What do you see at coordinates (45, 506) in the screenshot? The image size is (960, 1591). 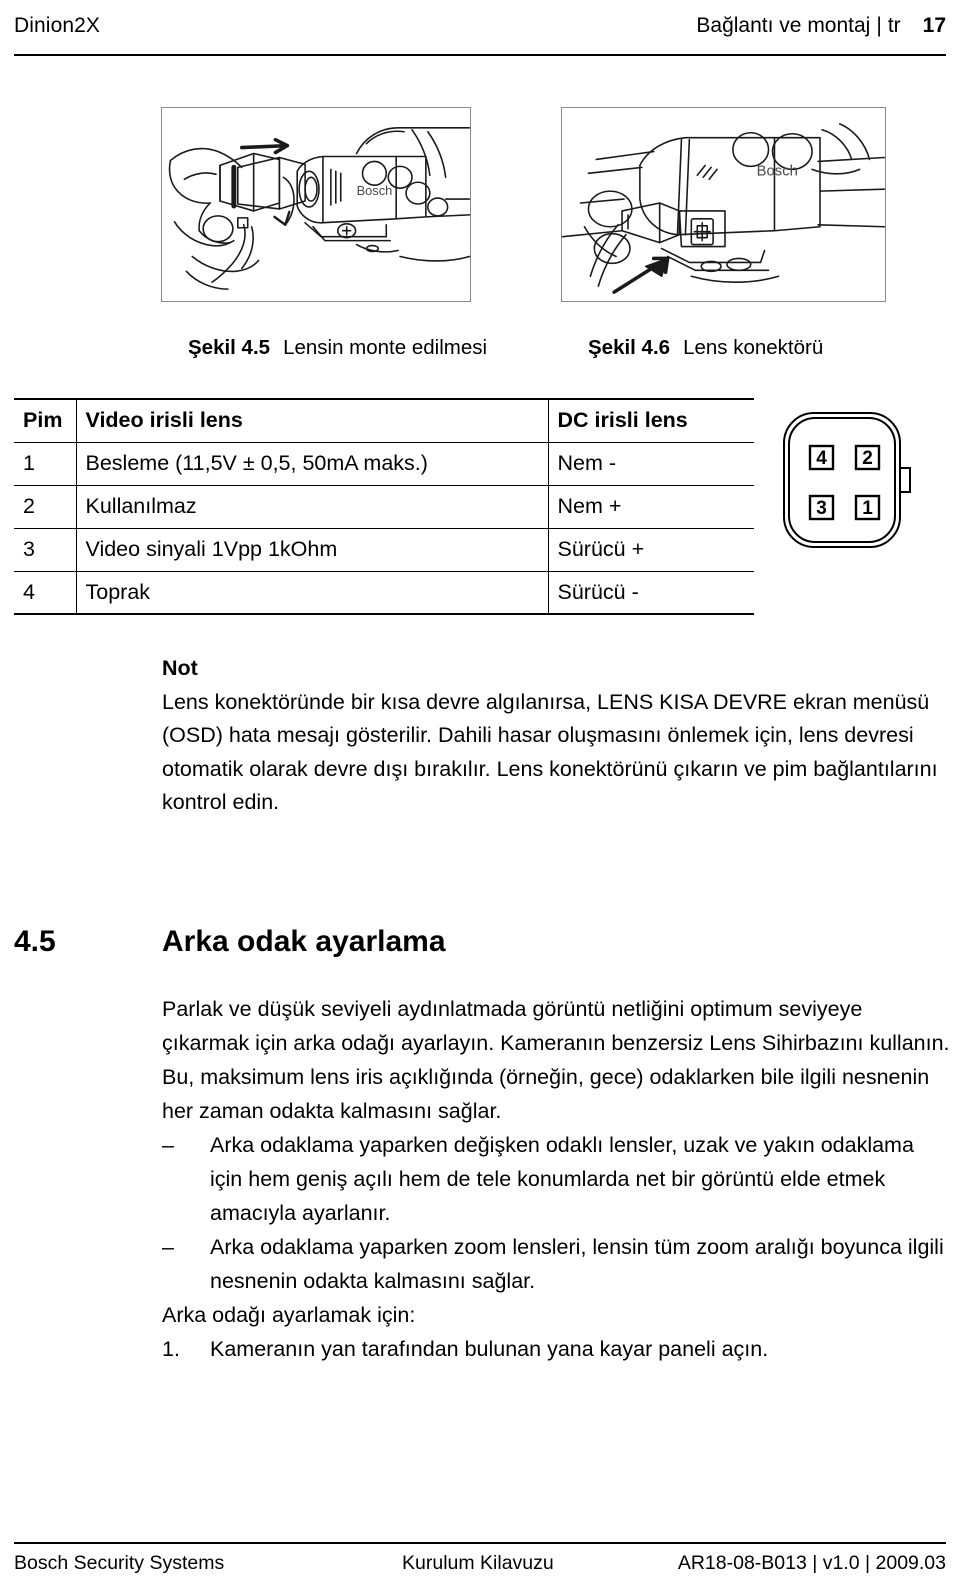 I see `cell-pin: 2` at bounding box center [45, 506].